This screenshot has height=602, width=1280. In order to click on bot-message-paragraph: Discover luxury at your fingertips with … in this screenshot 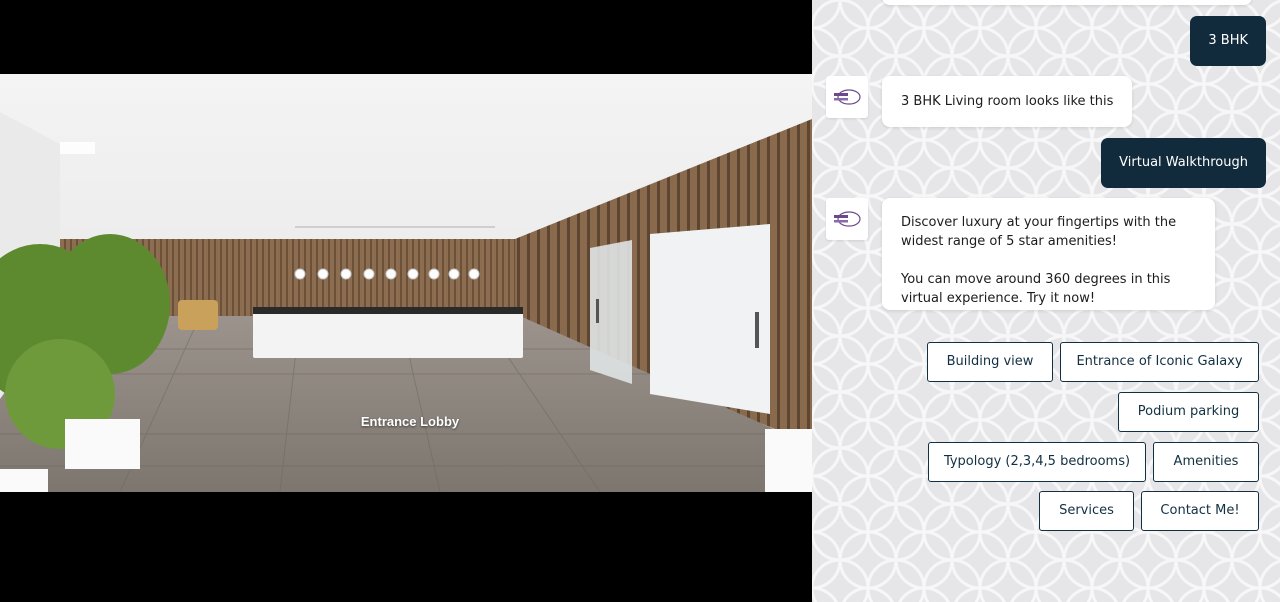, I will do `click(1039, 232)`.